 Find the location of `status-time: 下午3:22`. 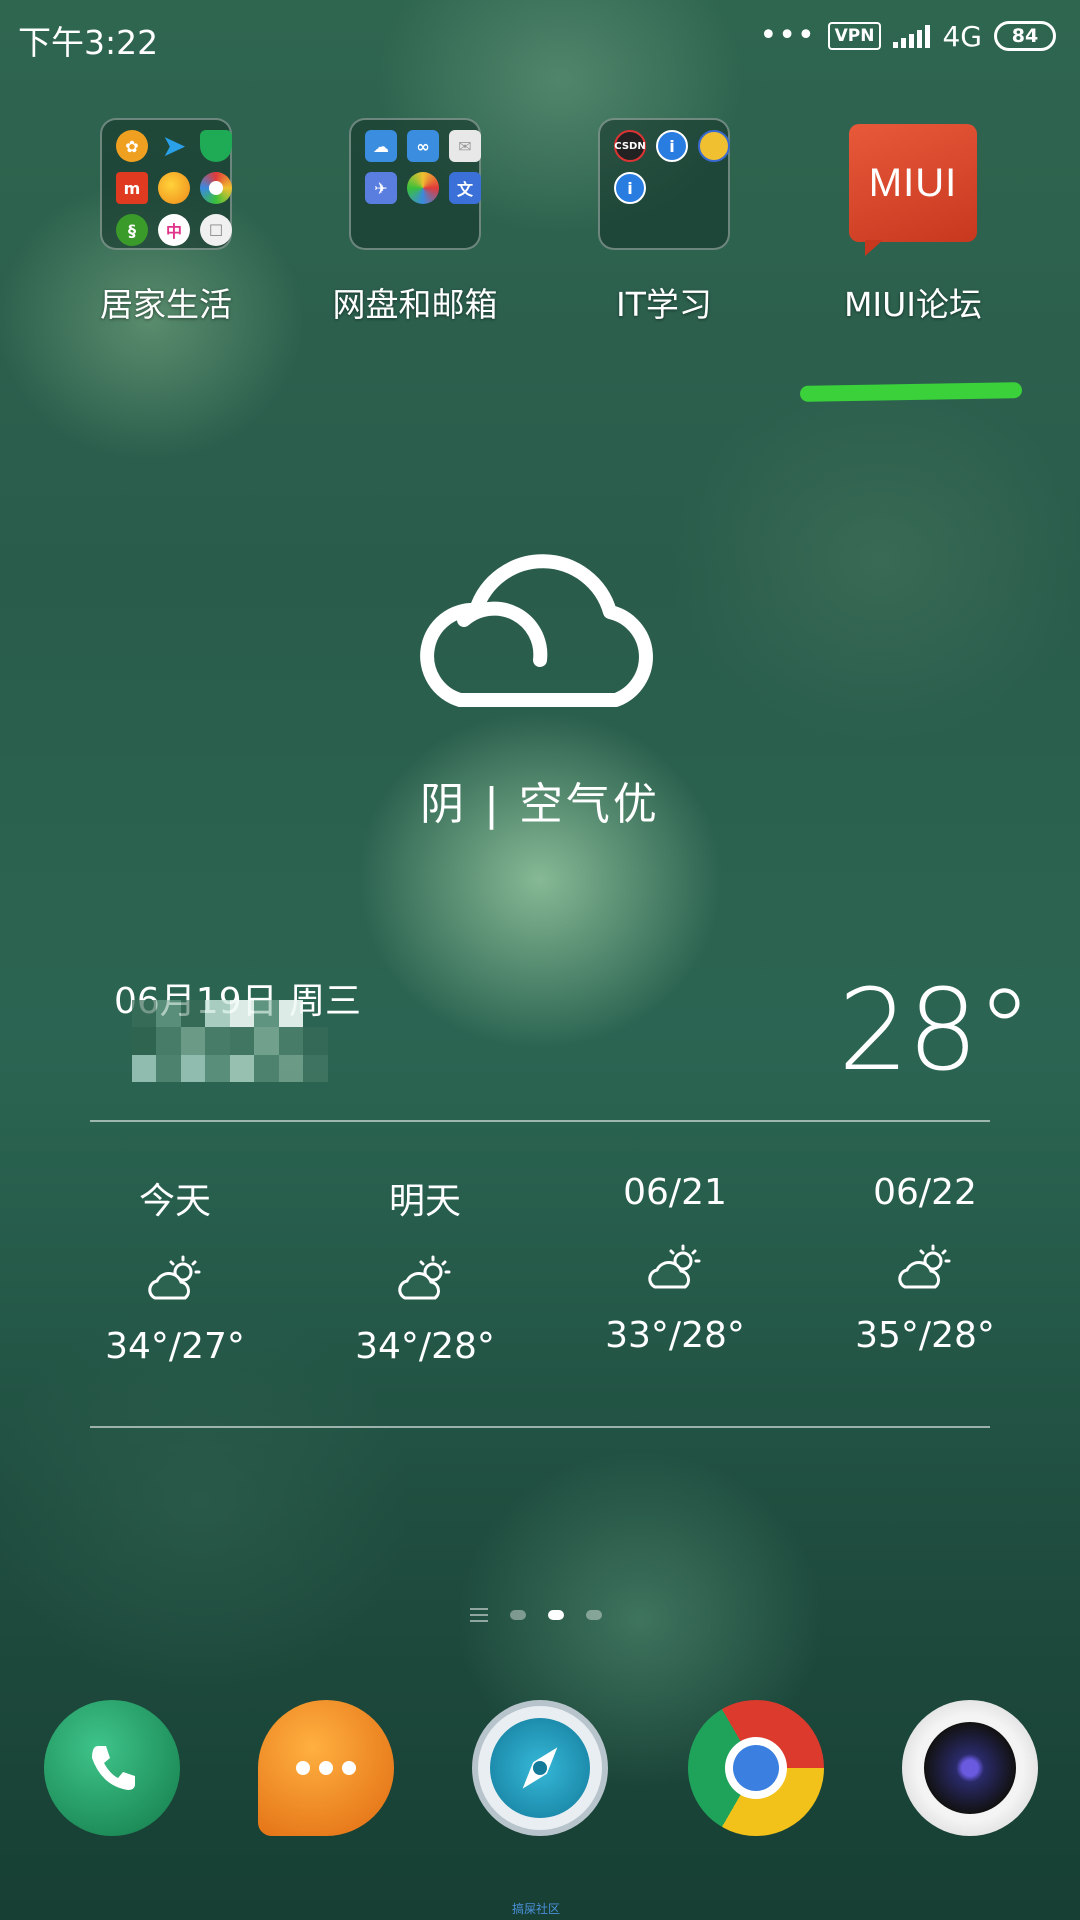

status-time: 下午3:22 is located at coordinates (88, 42).